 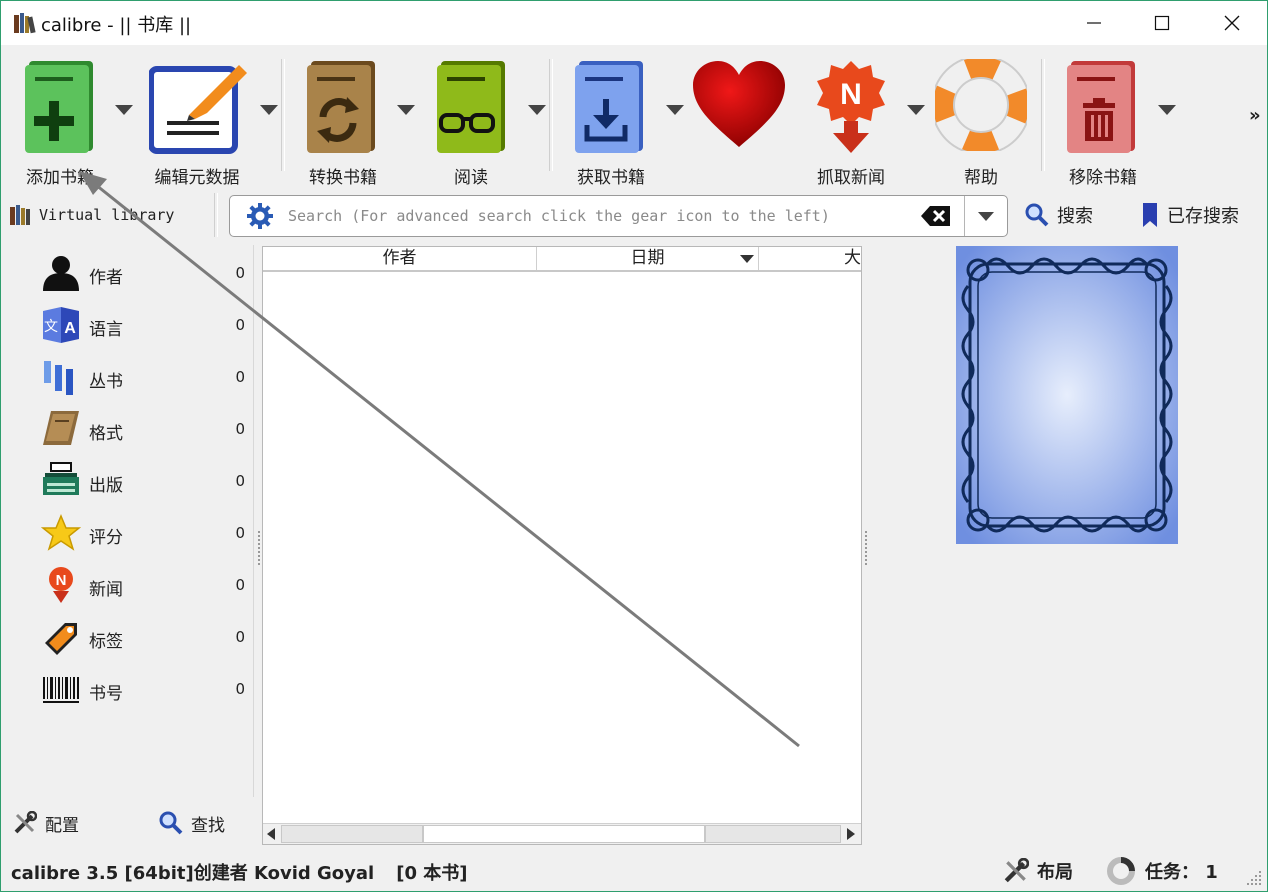 What do you see at coordinates (936, 216) in the screenshot?
I see `clear-search-icon` at bounding box center [936, 216].